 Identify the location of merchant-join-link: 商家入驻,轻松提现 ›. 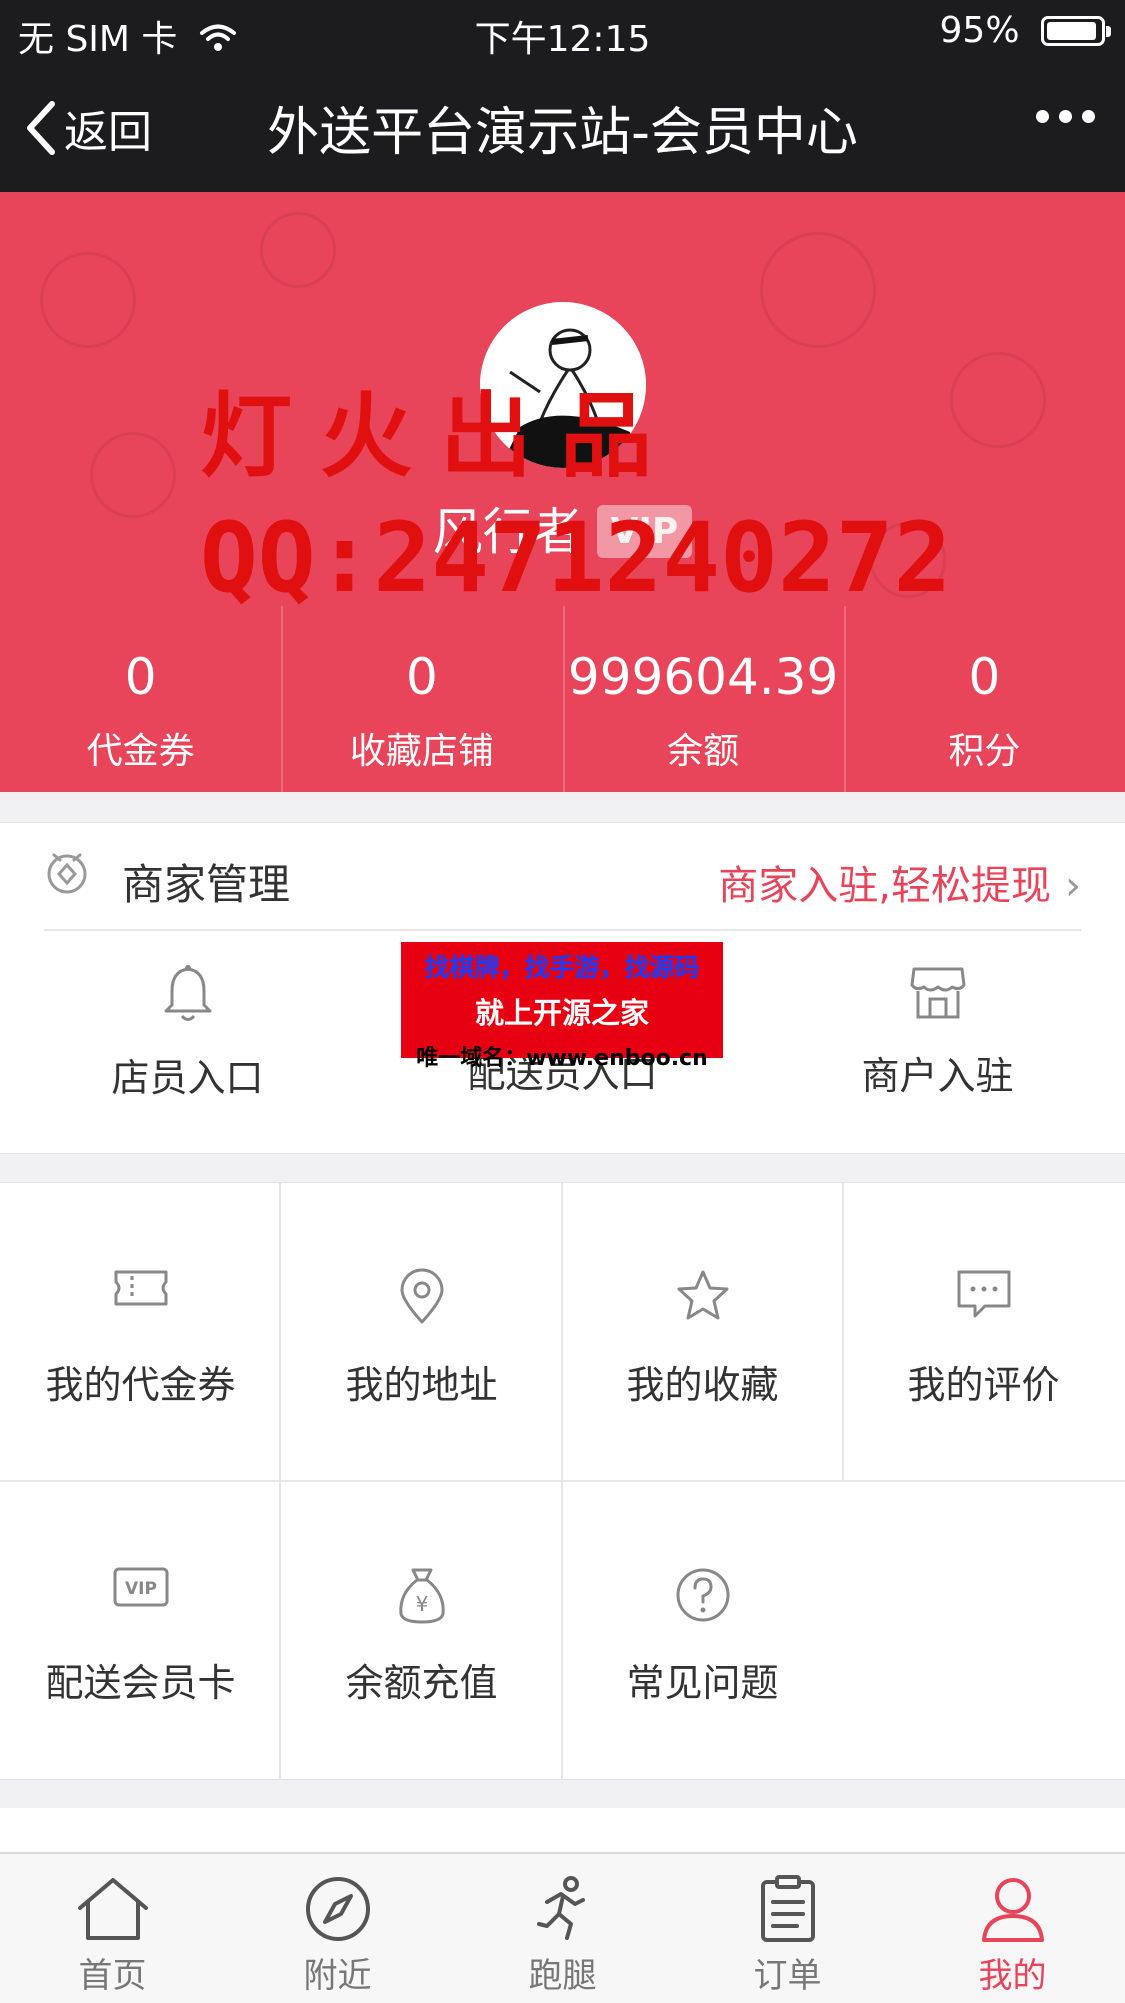
(899, 882).